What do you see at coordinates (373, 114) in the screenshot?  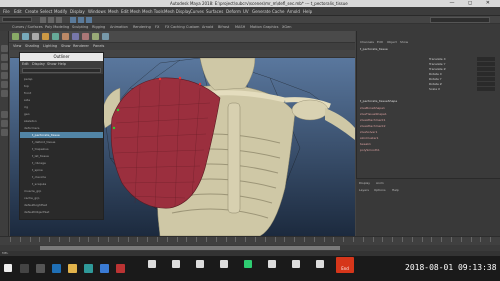 I see `input-node-item: zivaTissueShape1` at bounding box center [373, 114].